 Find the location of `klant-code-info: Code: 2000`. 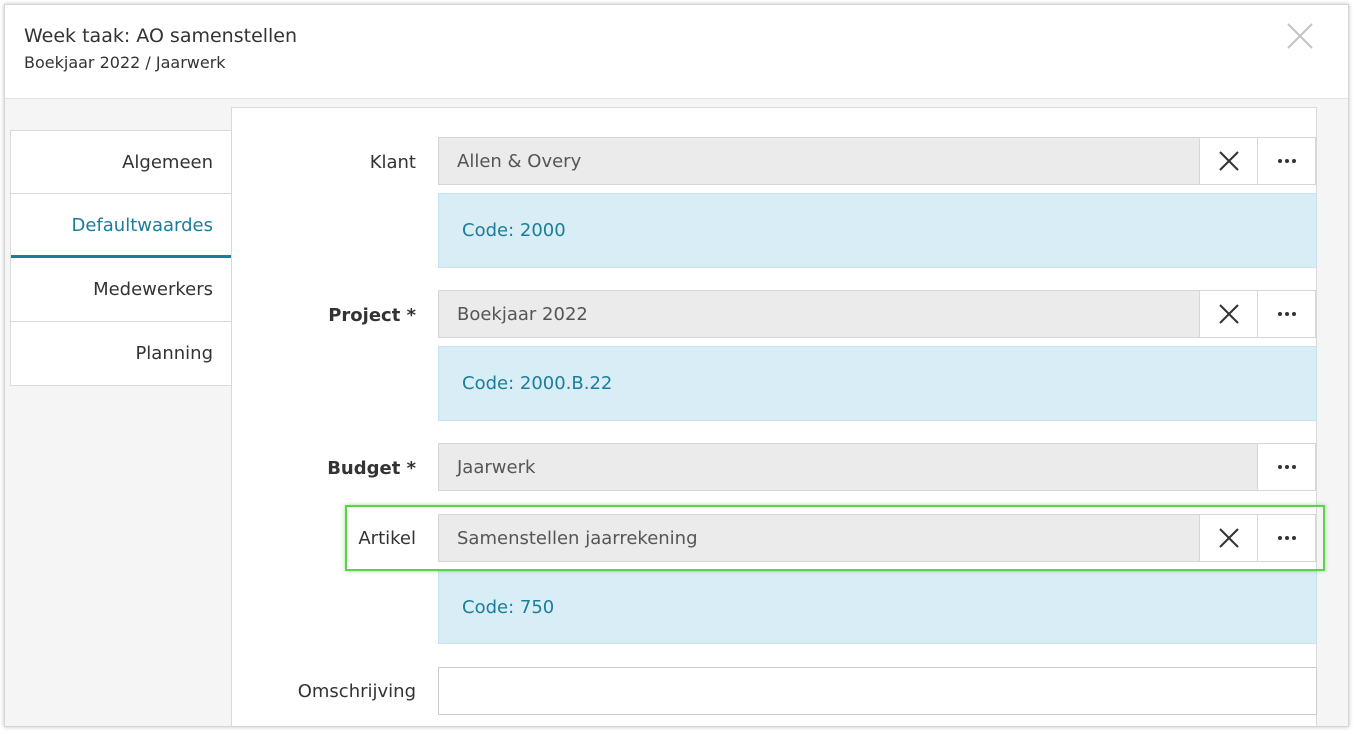

klant-code-info: Code: 2000 is located at coordinates (877, 230).